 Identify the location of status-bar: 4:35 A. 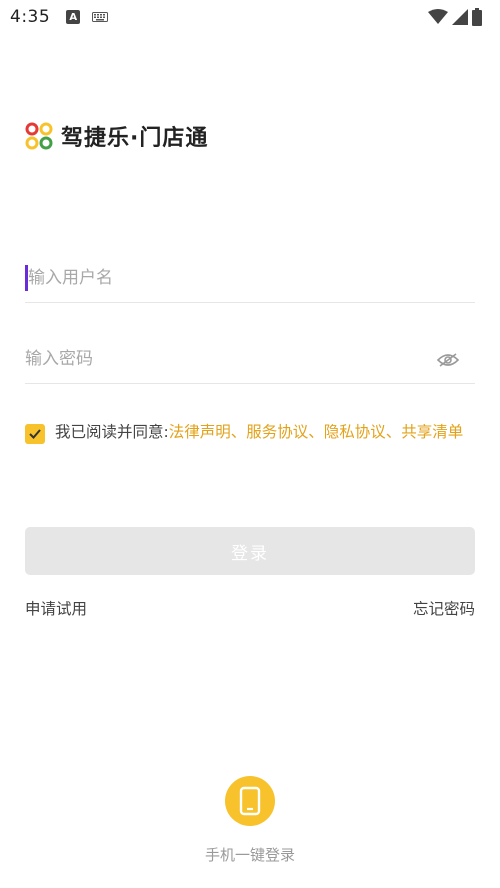
(250, 17).